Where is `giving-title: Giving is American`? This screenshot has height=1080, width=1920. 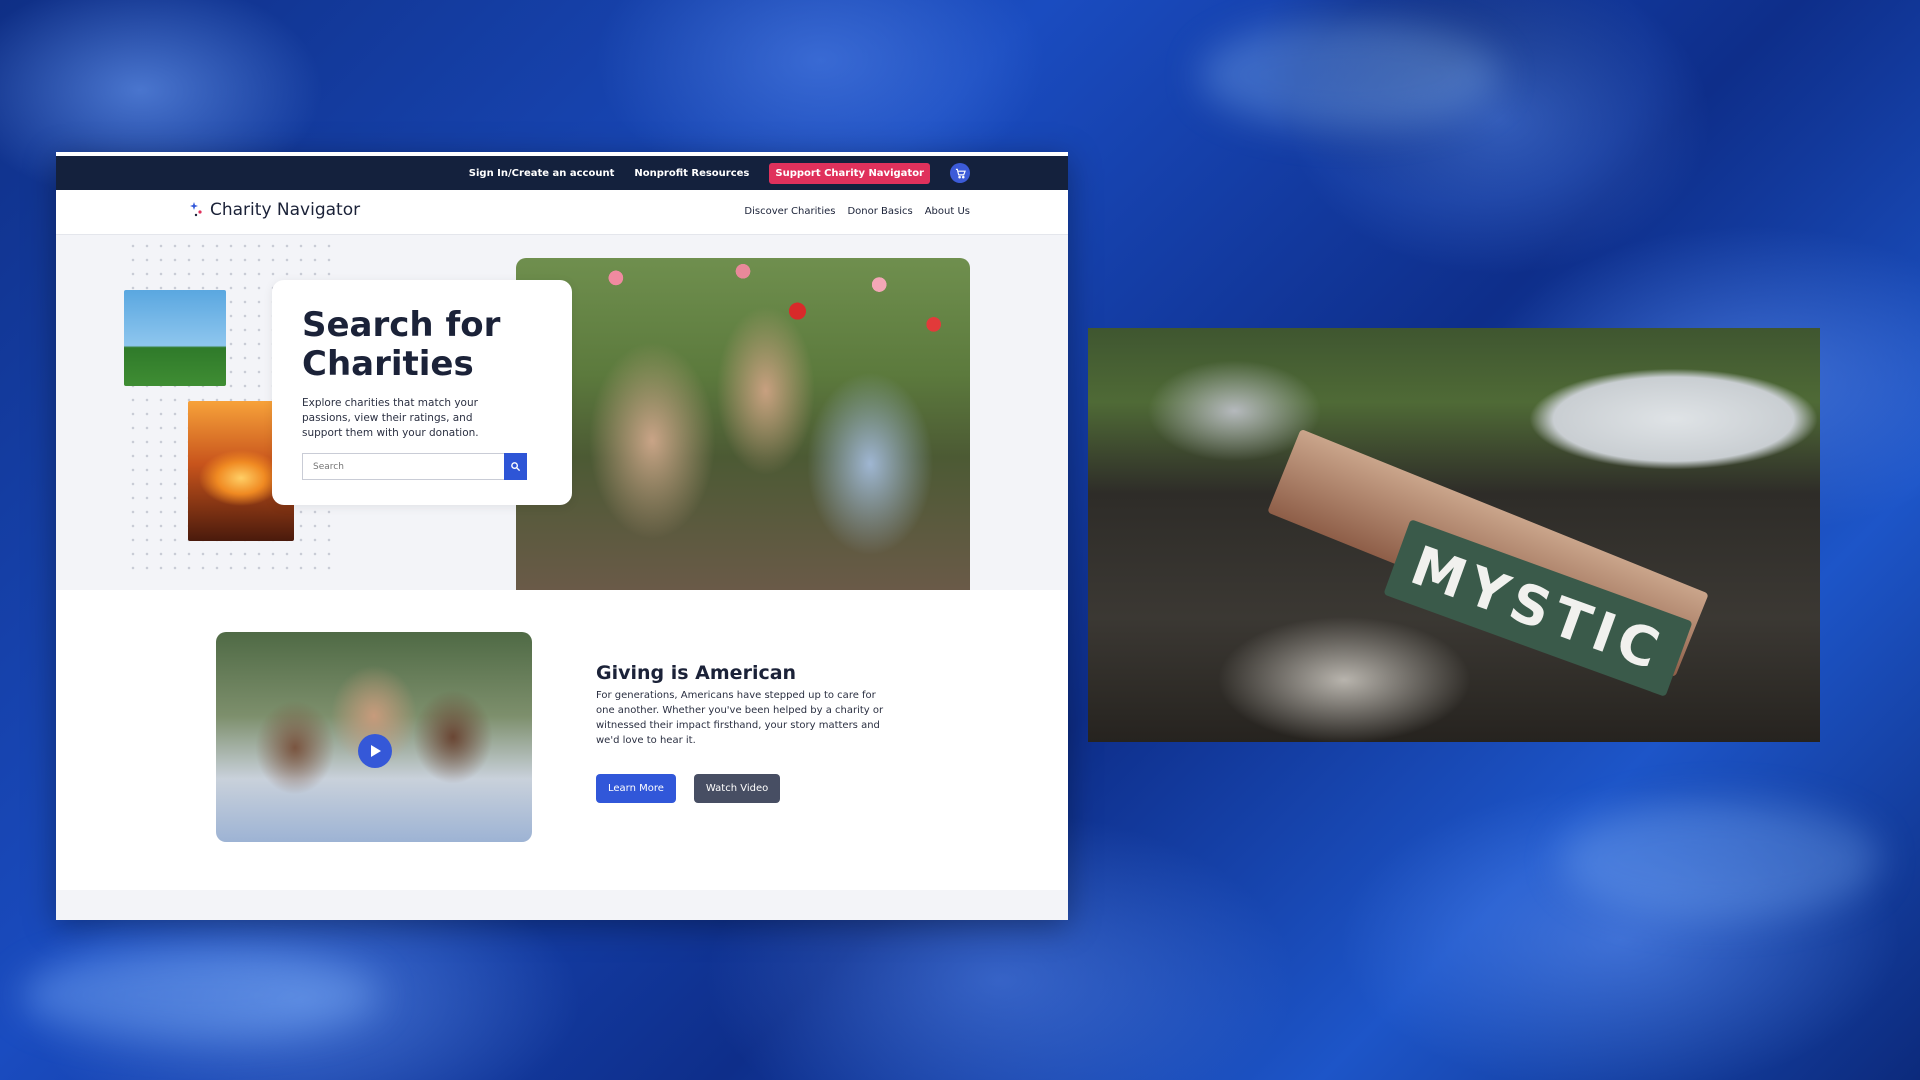 giving-title: Giving is American is located at coordinates (696, 673).